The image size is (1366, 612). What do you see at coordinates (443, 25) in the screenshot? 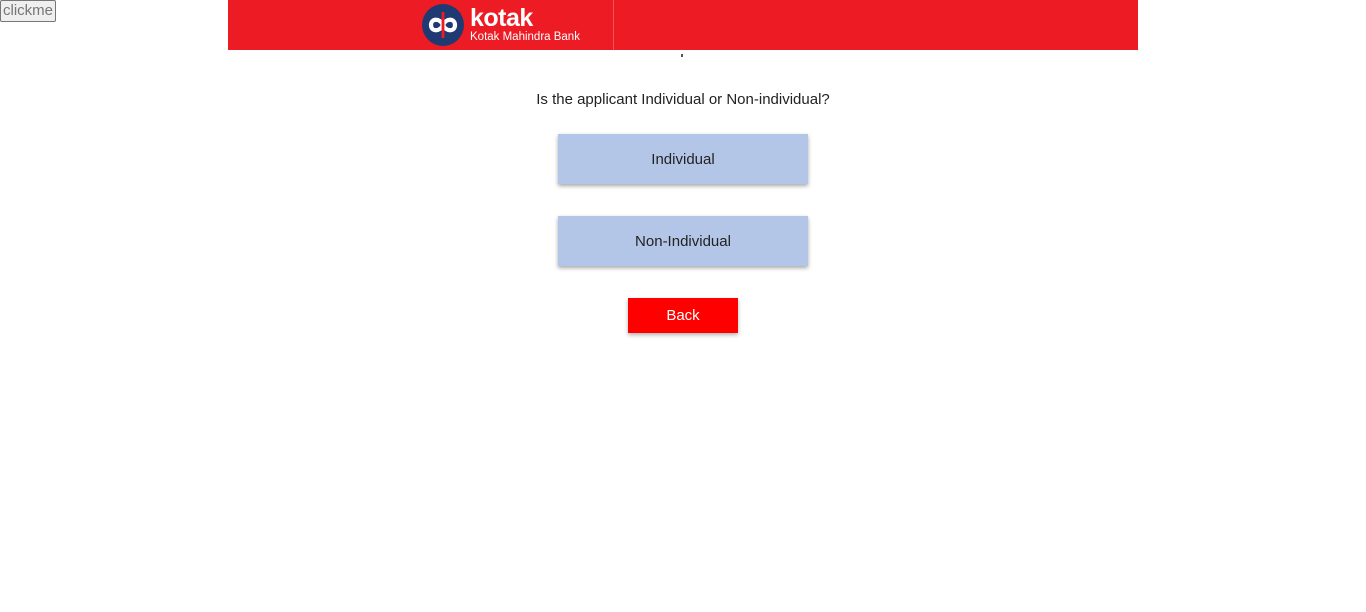
I see `kotak-infinity-logo-icon` at bounding box center [443, 25].